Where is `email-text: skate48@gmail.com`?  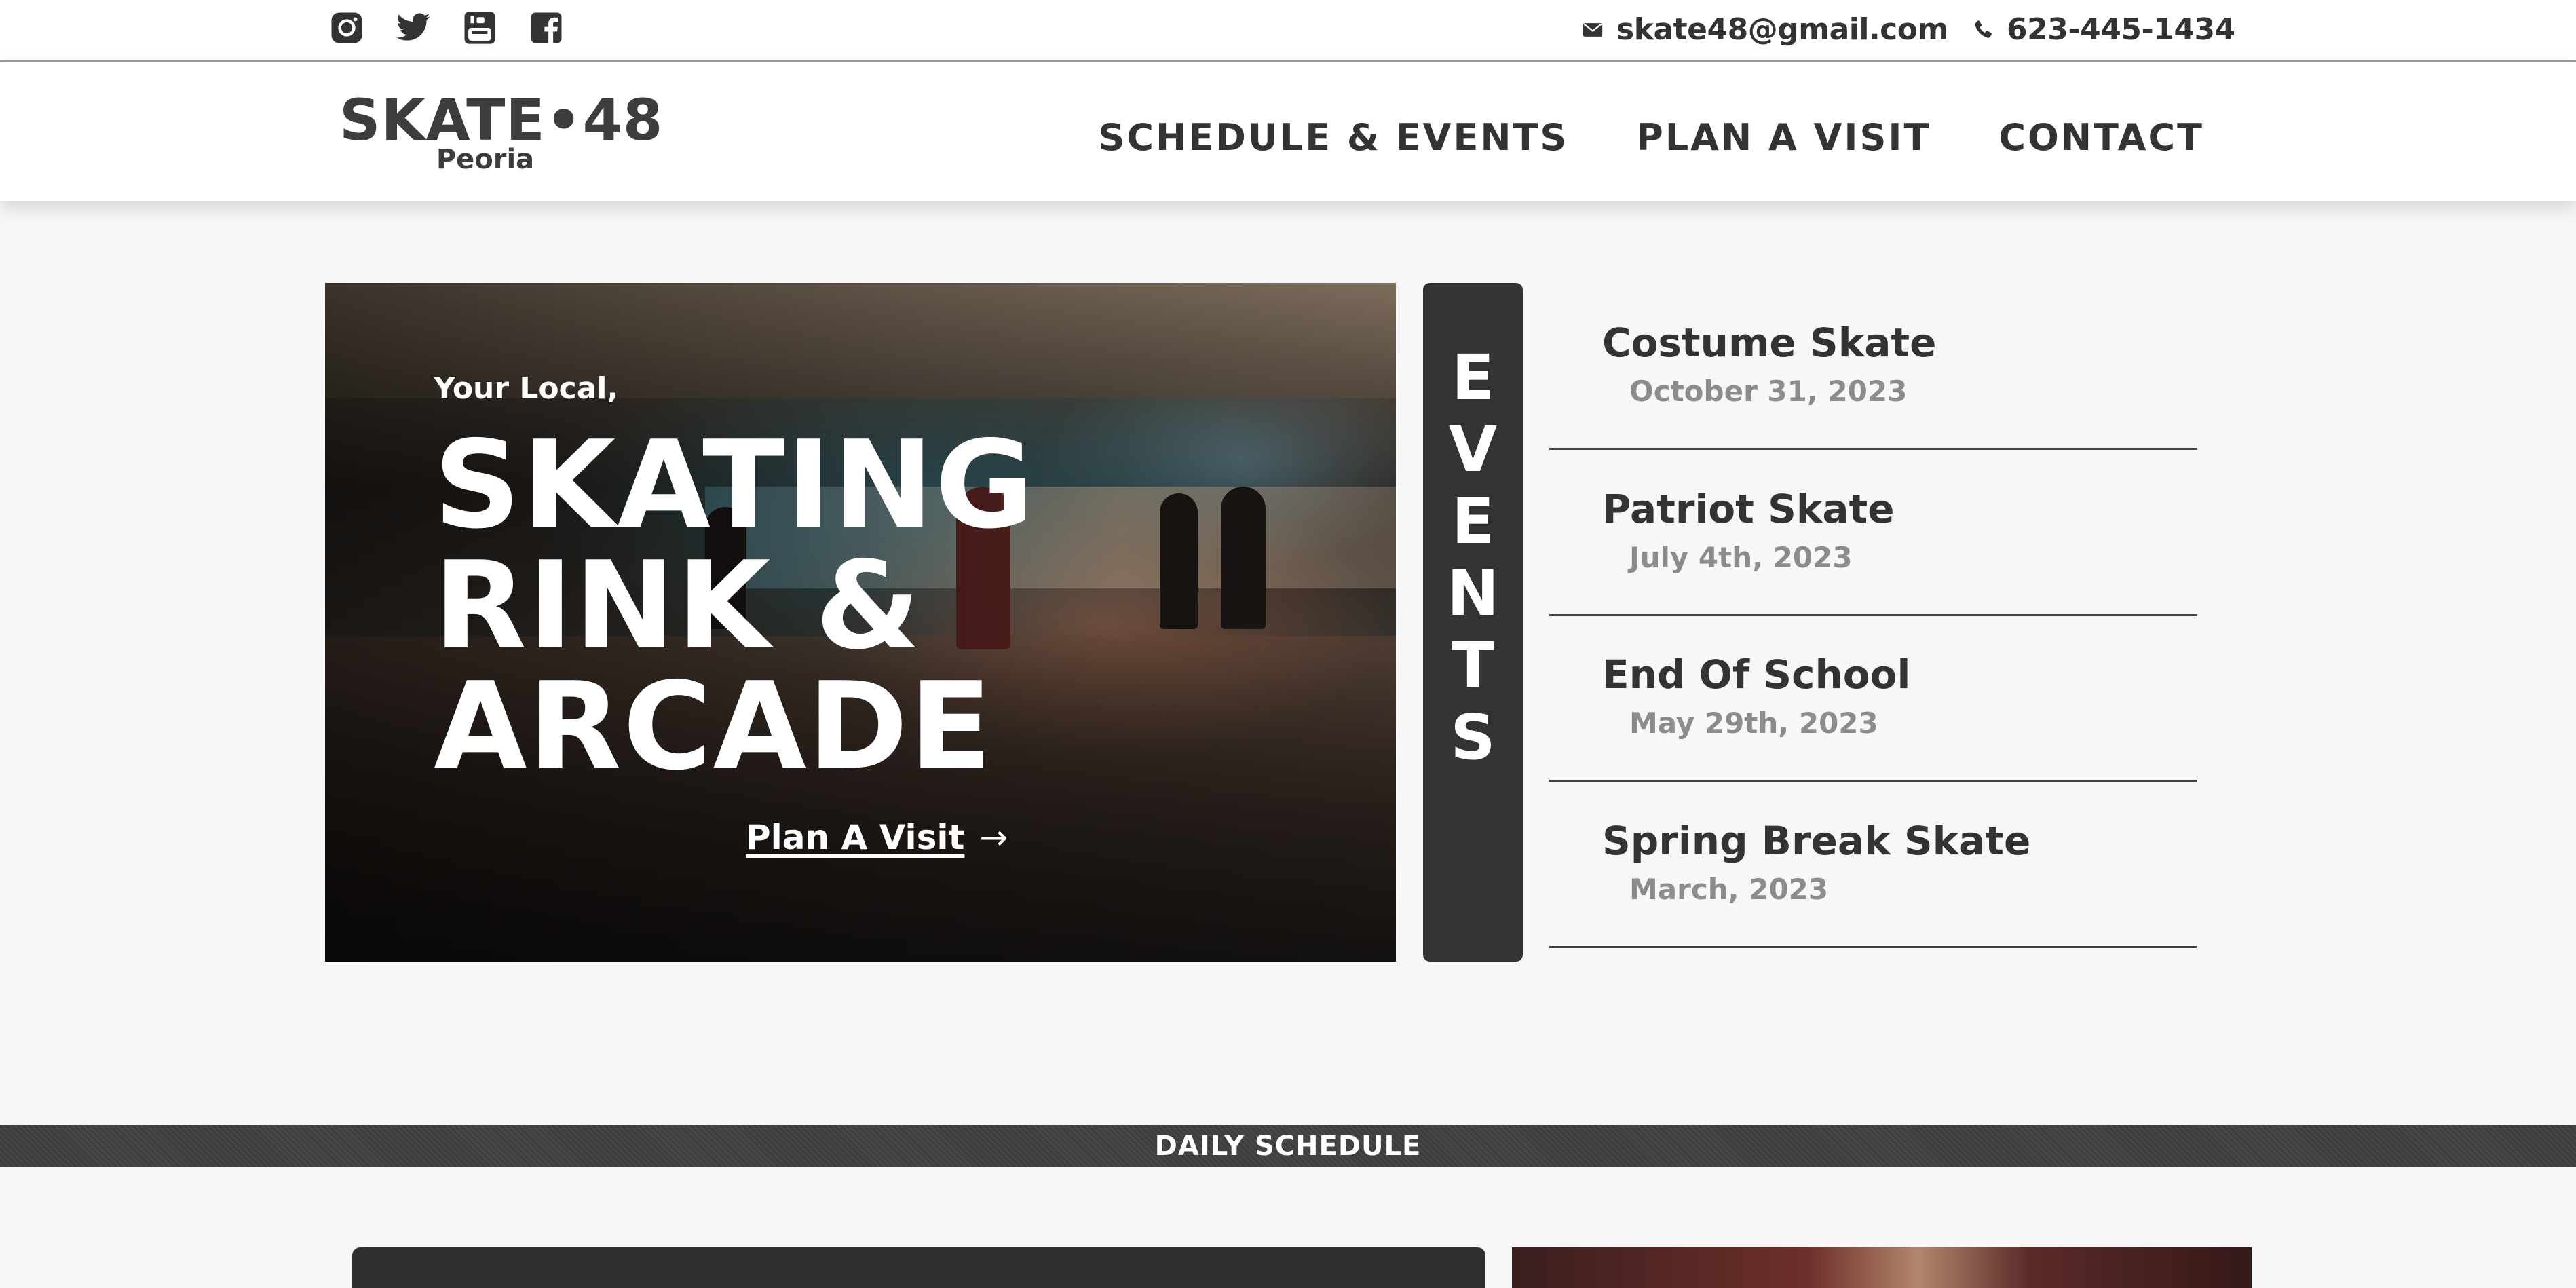 email-text: skate48@gmail.com is located at coordinates (1782, 29).